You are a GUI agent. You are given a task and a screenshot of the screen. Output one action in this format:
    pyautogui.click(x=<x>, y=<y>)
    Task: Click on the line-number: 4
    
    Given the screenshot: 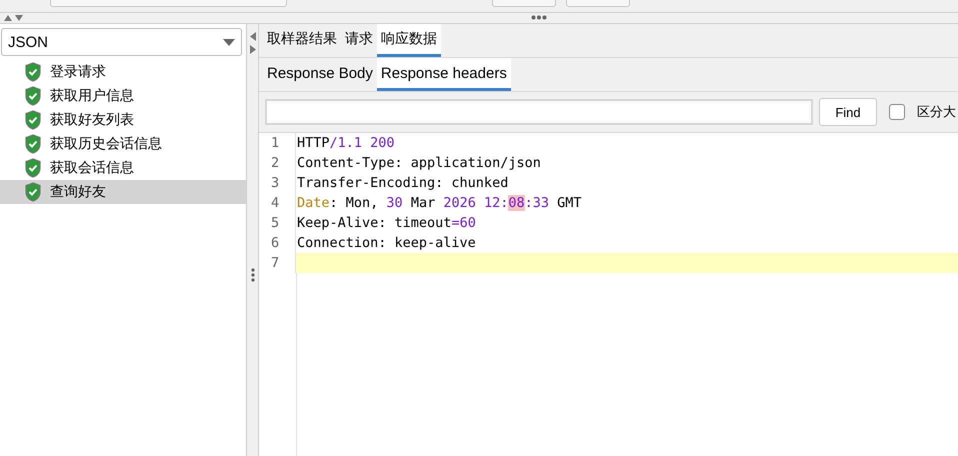 What is the action you would take?
    pyautogui.click(x=277, y=203)
    